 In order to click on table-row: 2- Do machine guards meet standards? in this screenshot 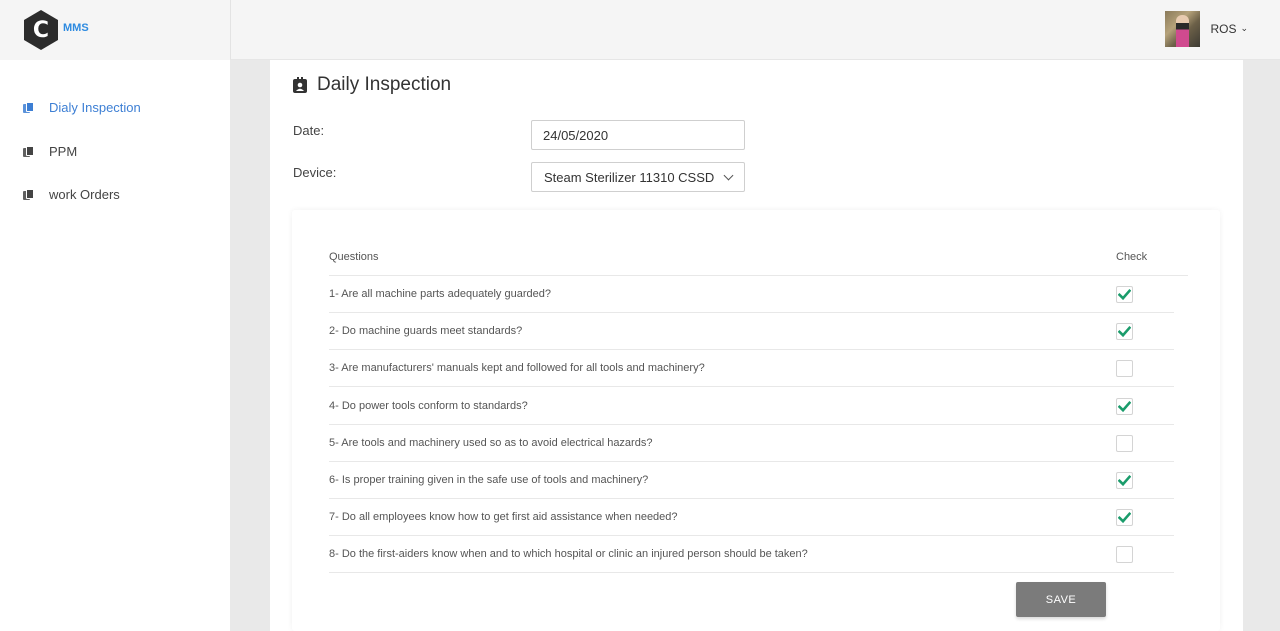, I will do `click(751, 332)`.